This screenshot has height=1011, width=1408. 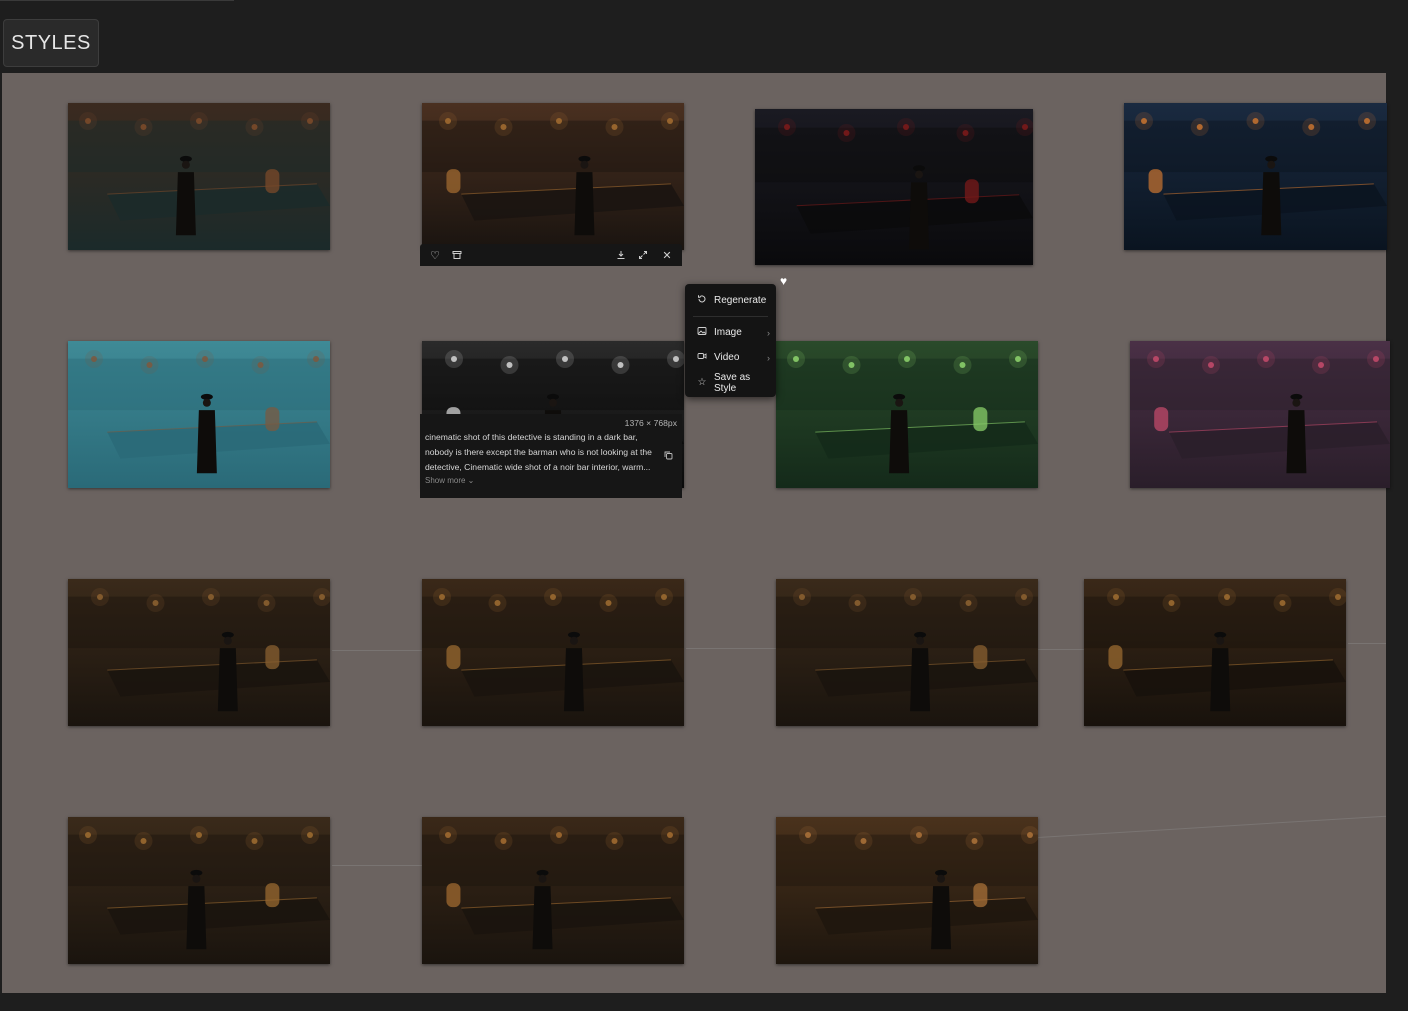 I want to click on regenerate-icon, so click(x=702, y=300).